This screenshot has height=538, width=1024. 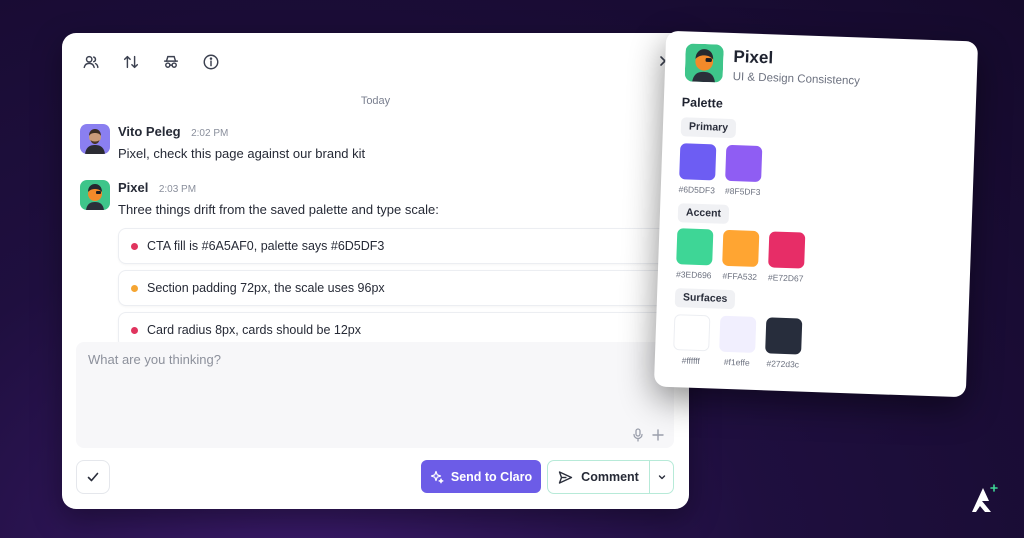 What do you see at coordinates (171, 62) in the screenshot?
I see `incognito-icon` at bounding box center [171, 62].